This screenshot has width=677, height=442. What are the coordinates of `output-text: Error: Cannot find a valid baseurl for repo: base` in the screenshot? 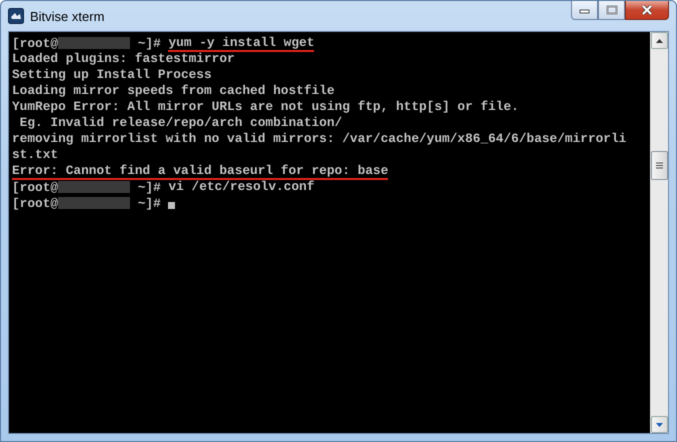 It's located at (200, 170).